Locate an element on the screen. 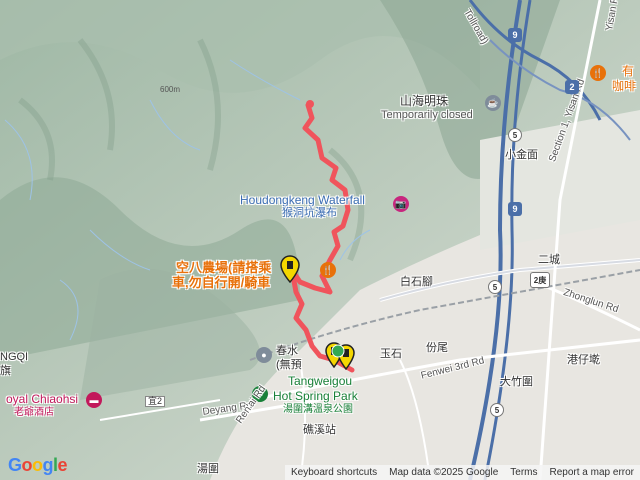 The height and width of the screenshot is (480, 640). route-shield-5a: 5 is located at coordinates (515, 135).